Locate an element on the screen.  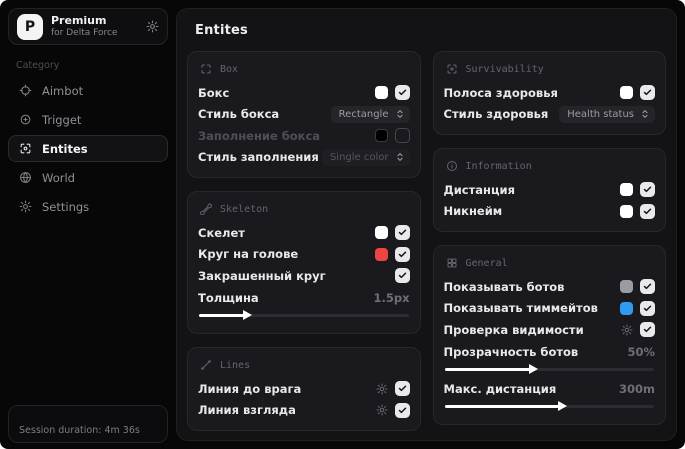
thickness-slider-group: Толщина 1.5px is located at coordinates (304, 304).